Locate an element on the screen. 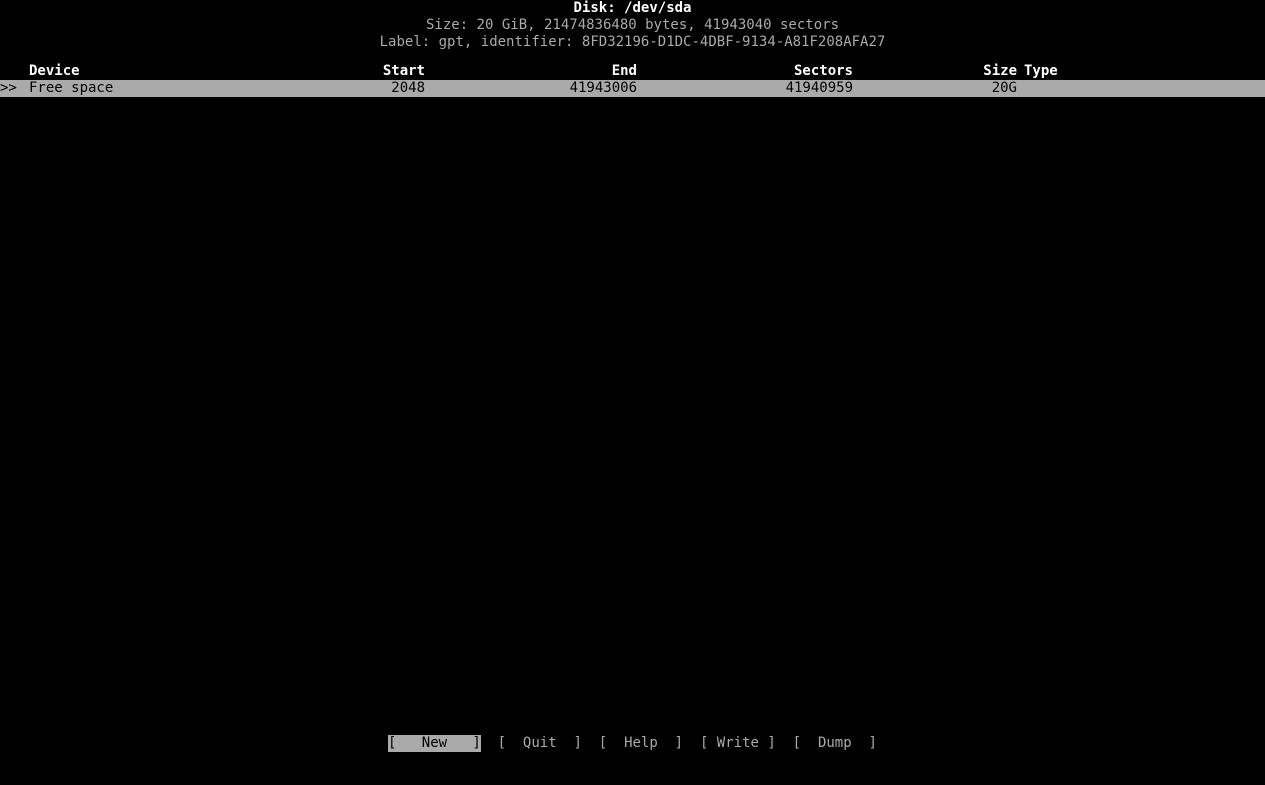 The width and height of the screenshot is (1265, 785). table-row: >> Free space 2048 41943006 41940959 20G is located at coordinates (632, 88).